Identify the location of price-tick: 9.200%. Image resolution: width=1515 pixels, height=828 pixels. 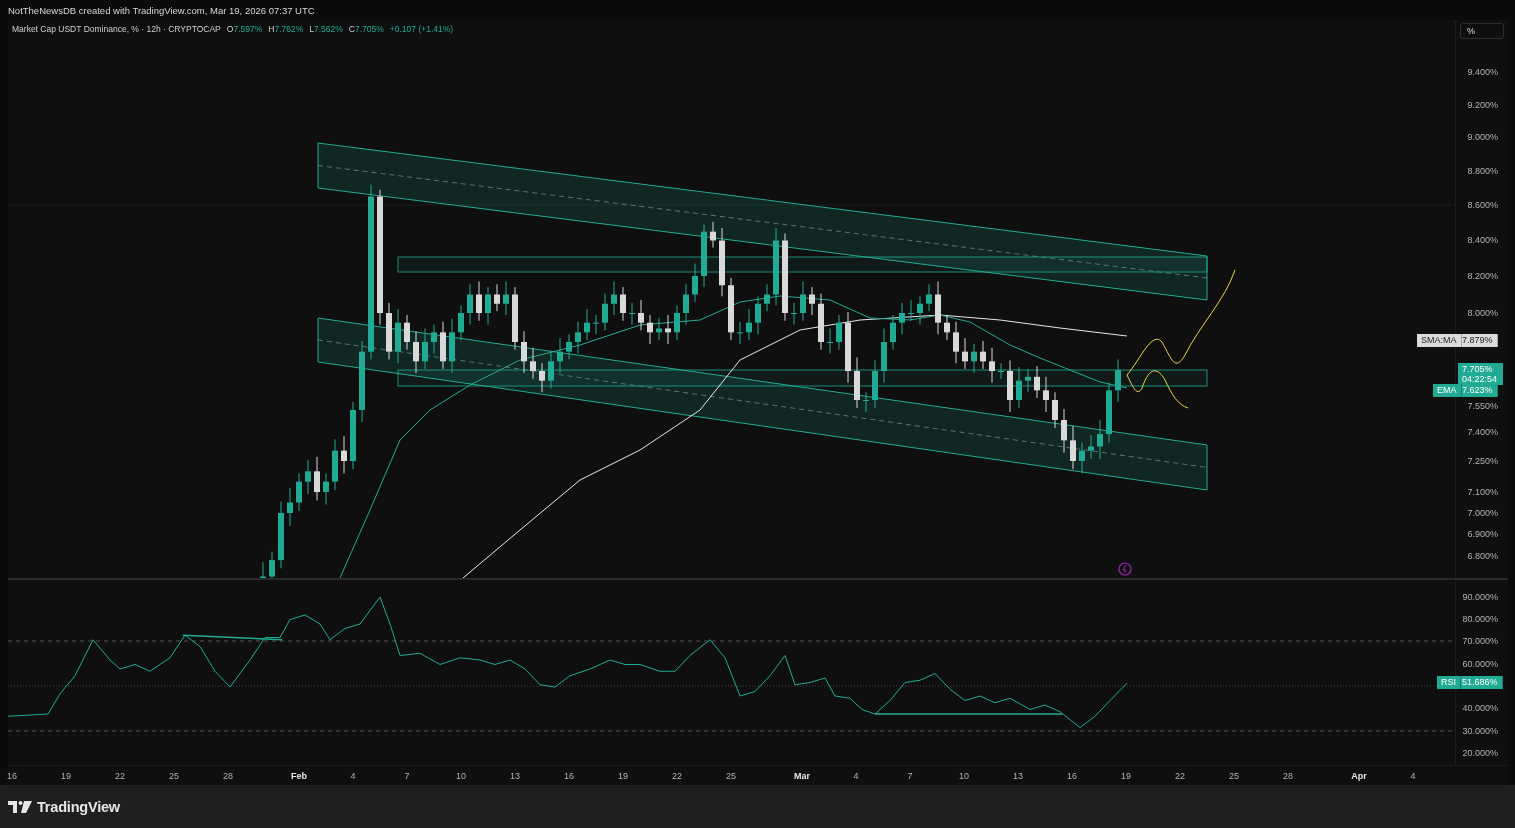
(1482, 105).